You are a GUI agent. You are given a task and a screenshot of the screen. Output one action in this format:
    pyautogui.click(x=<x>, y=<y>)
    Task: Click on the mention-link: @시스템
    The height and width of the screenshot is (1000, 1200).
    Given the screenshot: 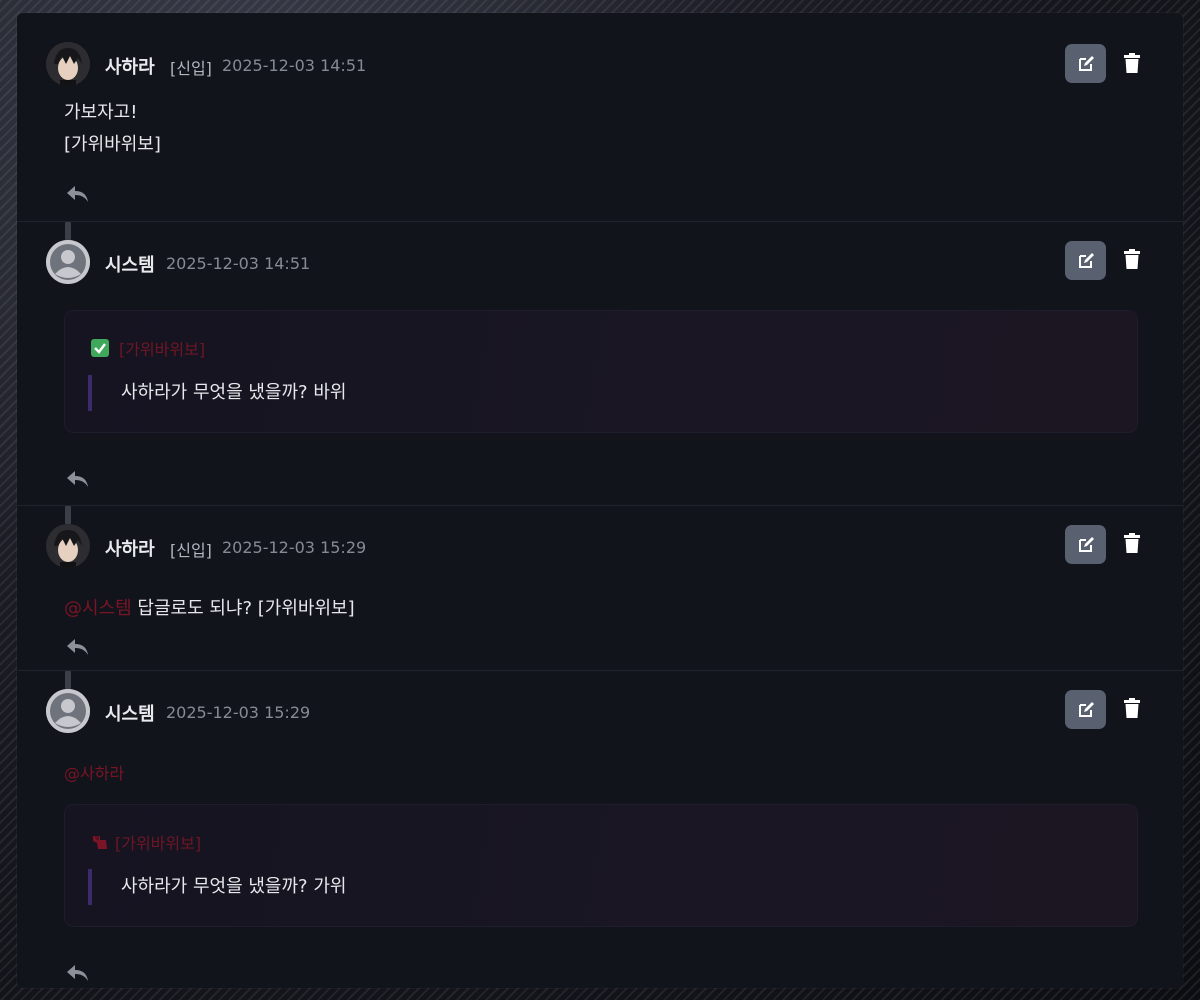 What is the action you would take?
    pyautogui.click(x=98, y=608)
    